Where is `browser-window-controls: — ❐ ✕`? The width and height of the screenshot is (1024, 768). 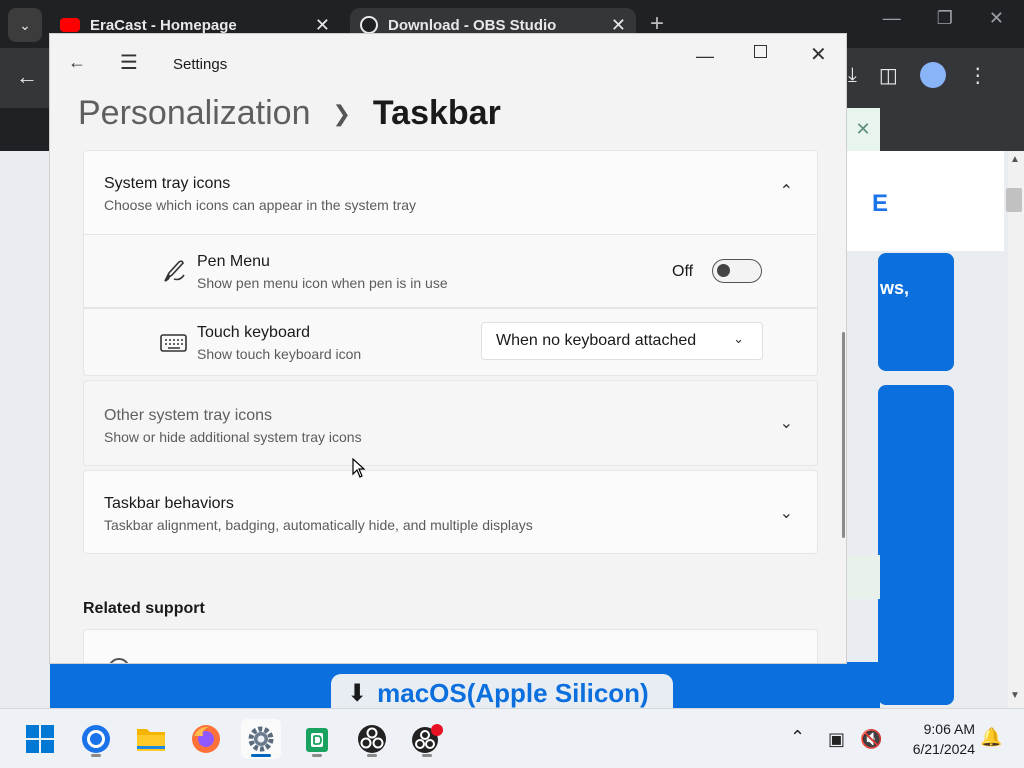
browser-window-controls: — ❐ ✕ is located at coordinates (953, 18).